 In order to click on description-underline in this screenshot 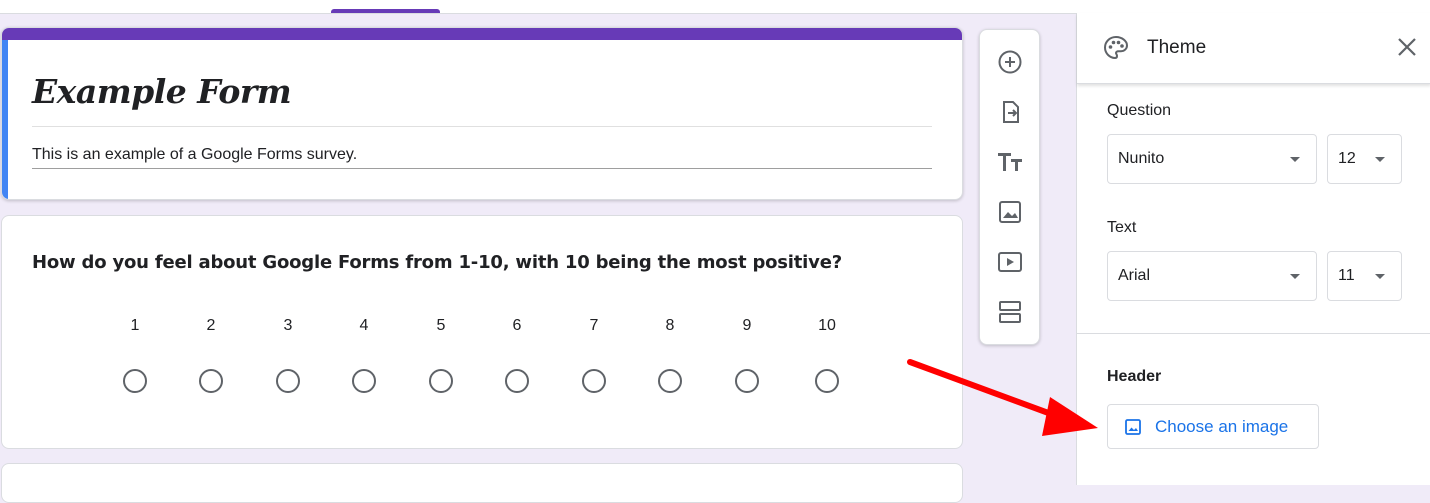, I will do `click(482, 168)`.